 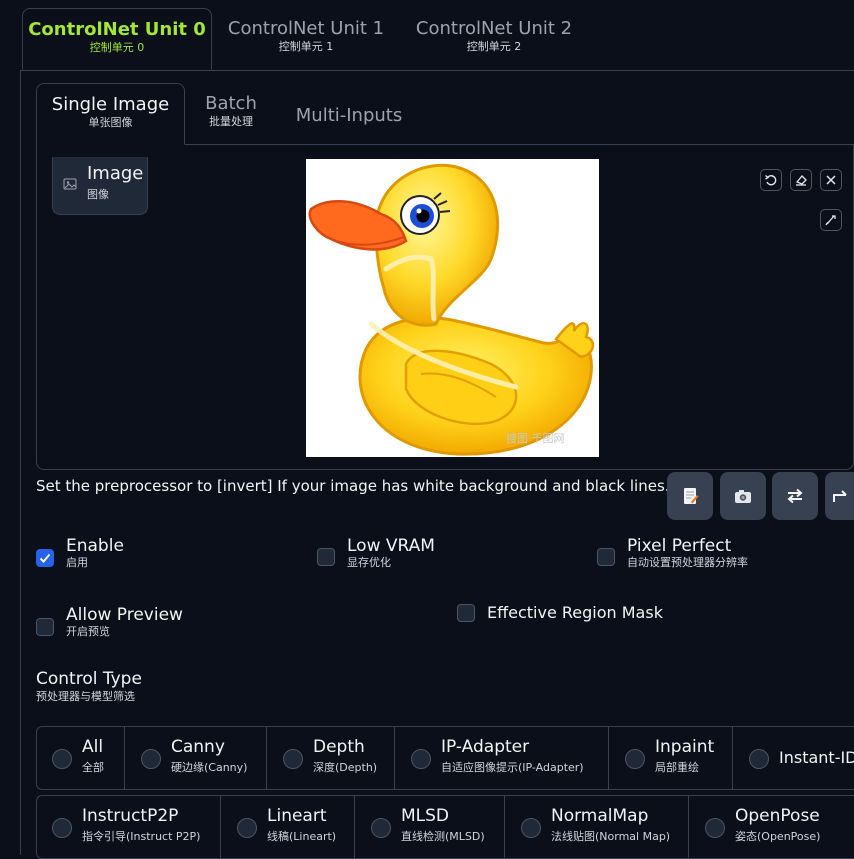 I want to click on checkbox-text: Low VRAM, so click(x=391, y=546).